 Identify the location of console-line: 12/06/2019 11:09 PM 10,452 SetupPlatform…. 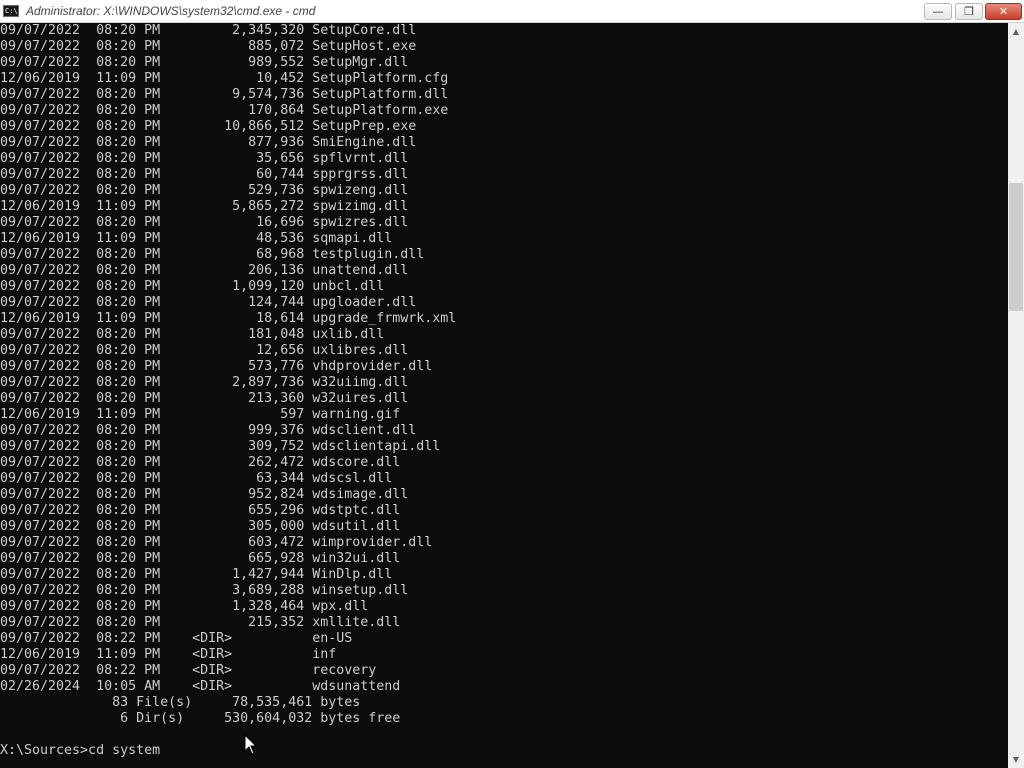
(224, 78).